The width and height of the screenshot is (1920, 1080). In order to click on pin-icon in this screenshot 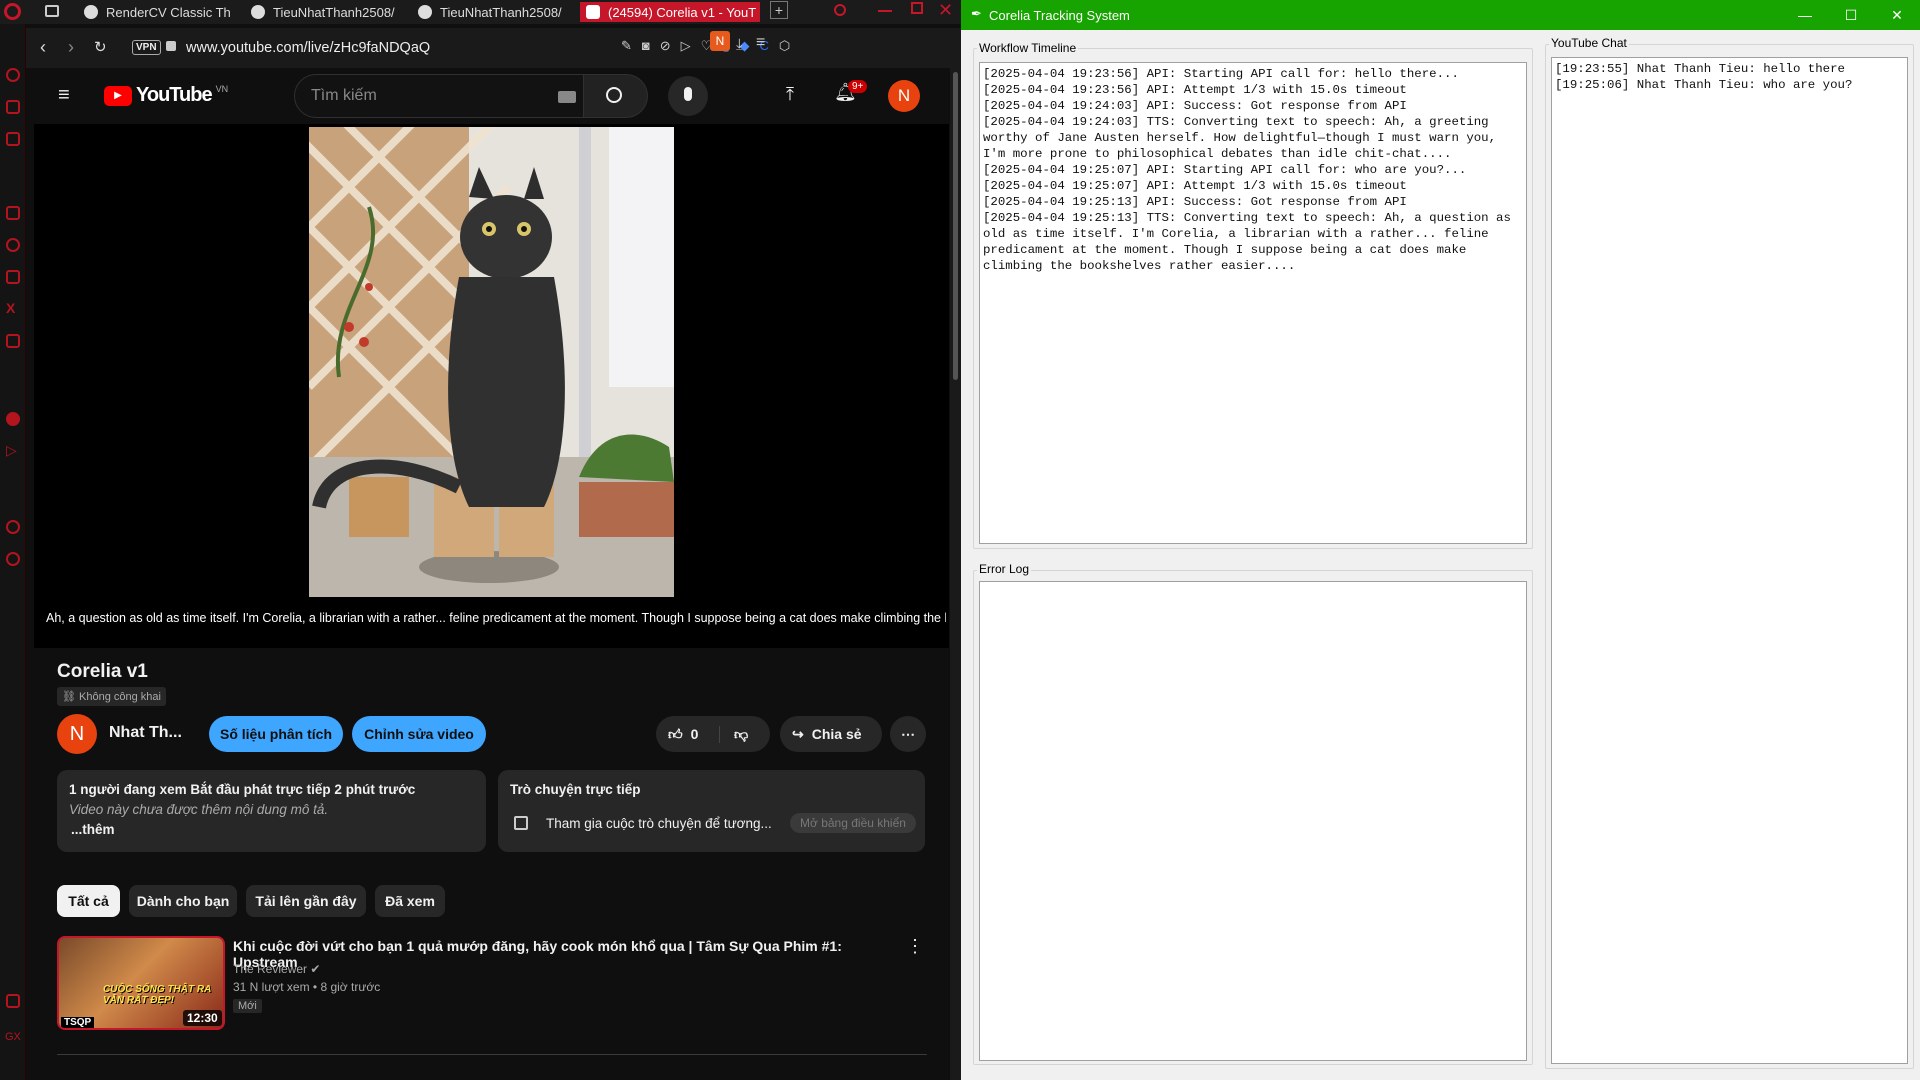, I will do `click(13, 1001)`.